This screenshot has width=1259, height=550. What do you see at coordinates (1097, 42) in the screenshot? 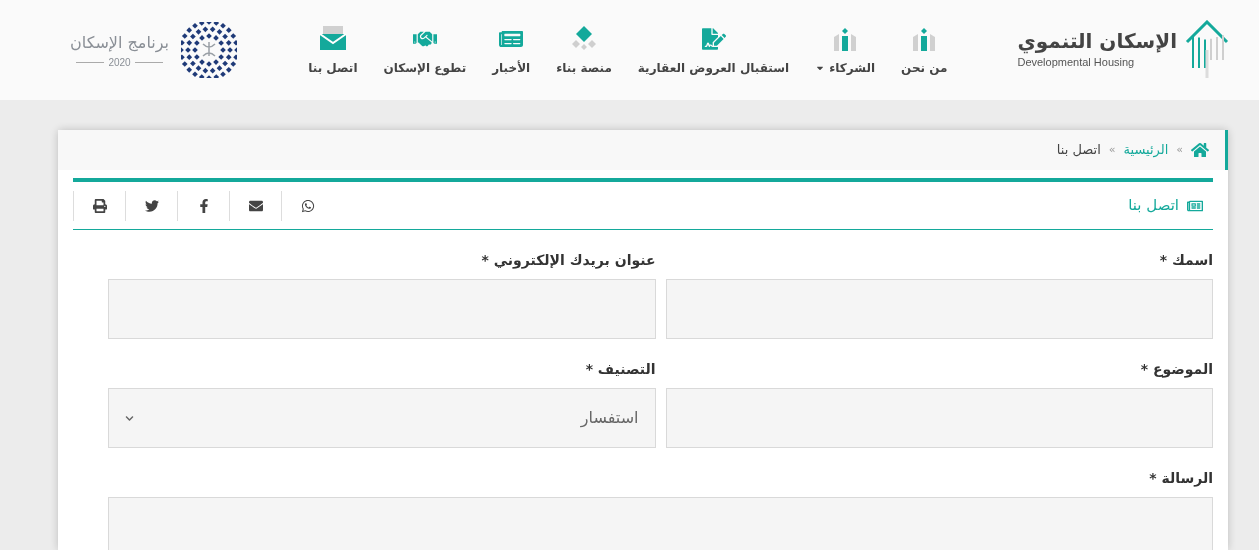
I see `logo-title: الإسكان التنموي` at bounding box center [1097, 42].